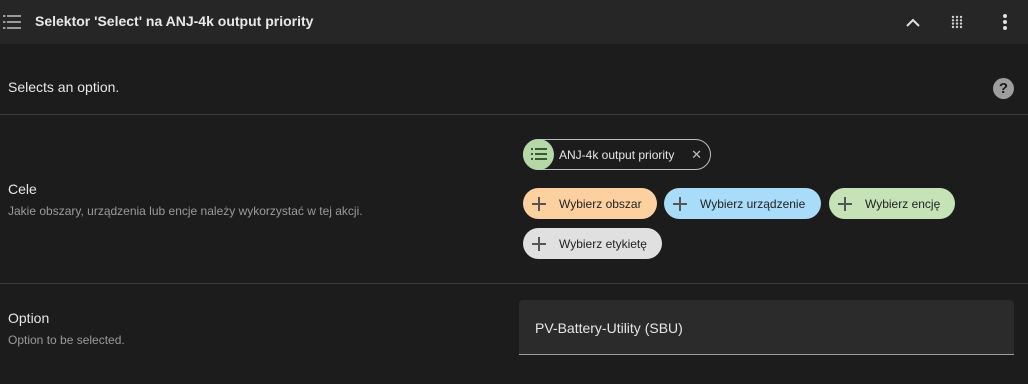  Describe the element at coordinates (766, 327) in the screenshot. I see `option-select-field: PV-Battery-Utility (SBU)` at that location.